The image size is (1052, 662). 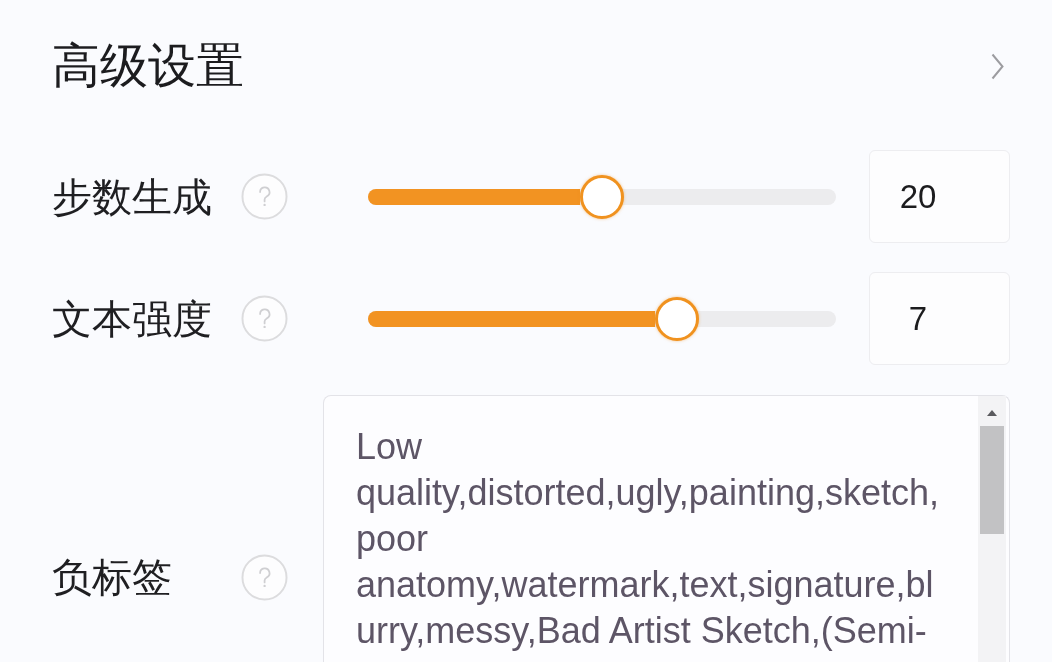 What do you see at coordinates (992, 413) in the screenshot?
I see `scroll-up-arrow-icon` at bounding box center [992, 413].